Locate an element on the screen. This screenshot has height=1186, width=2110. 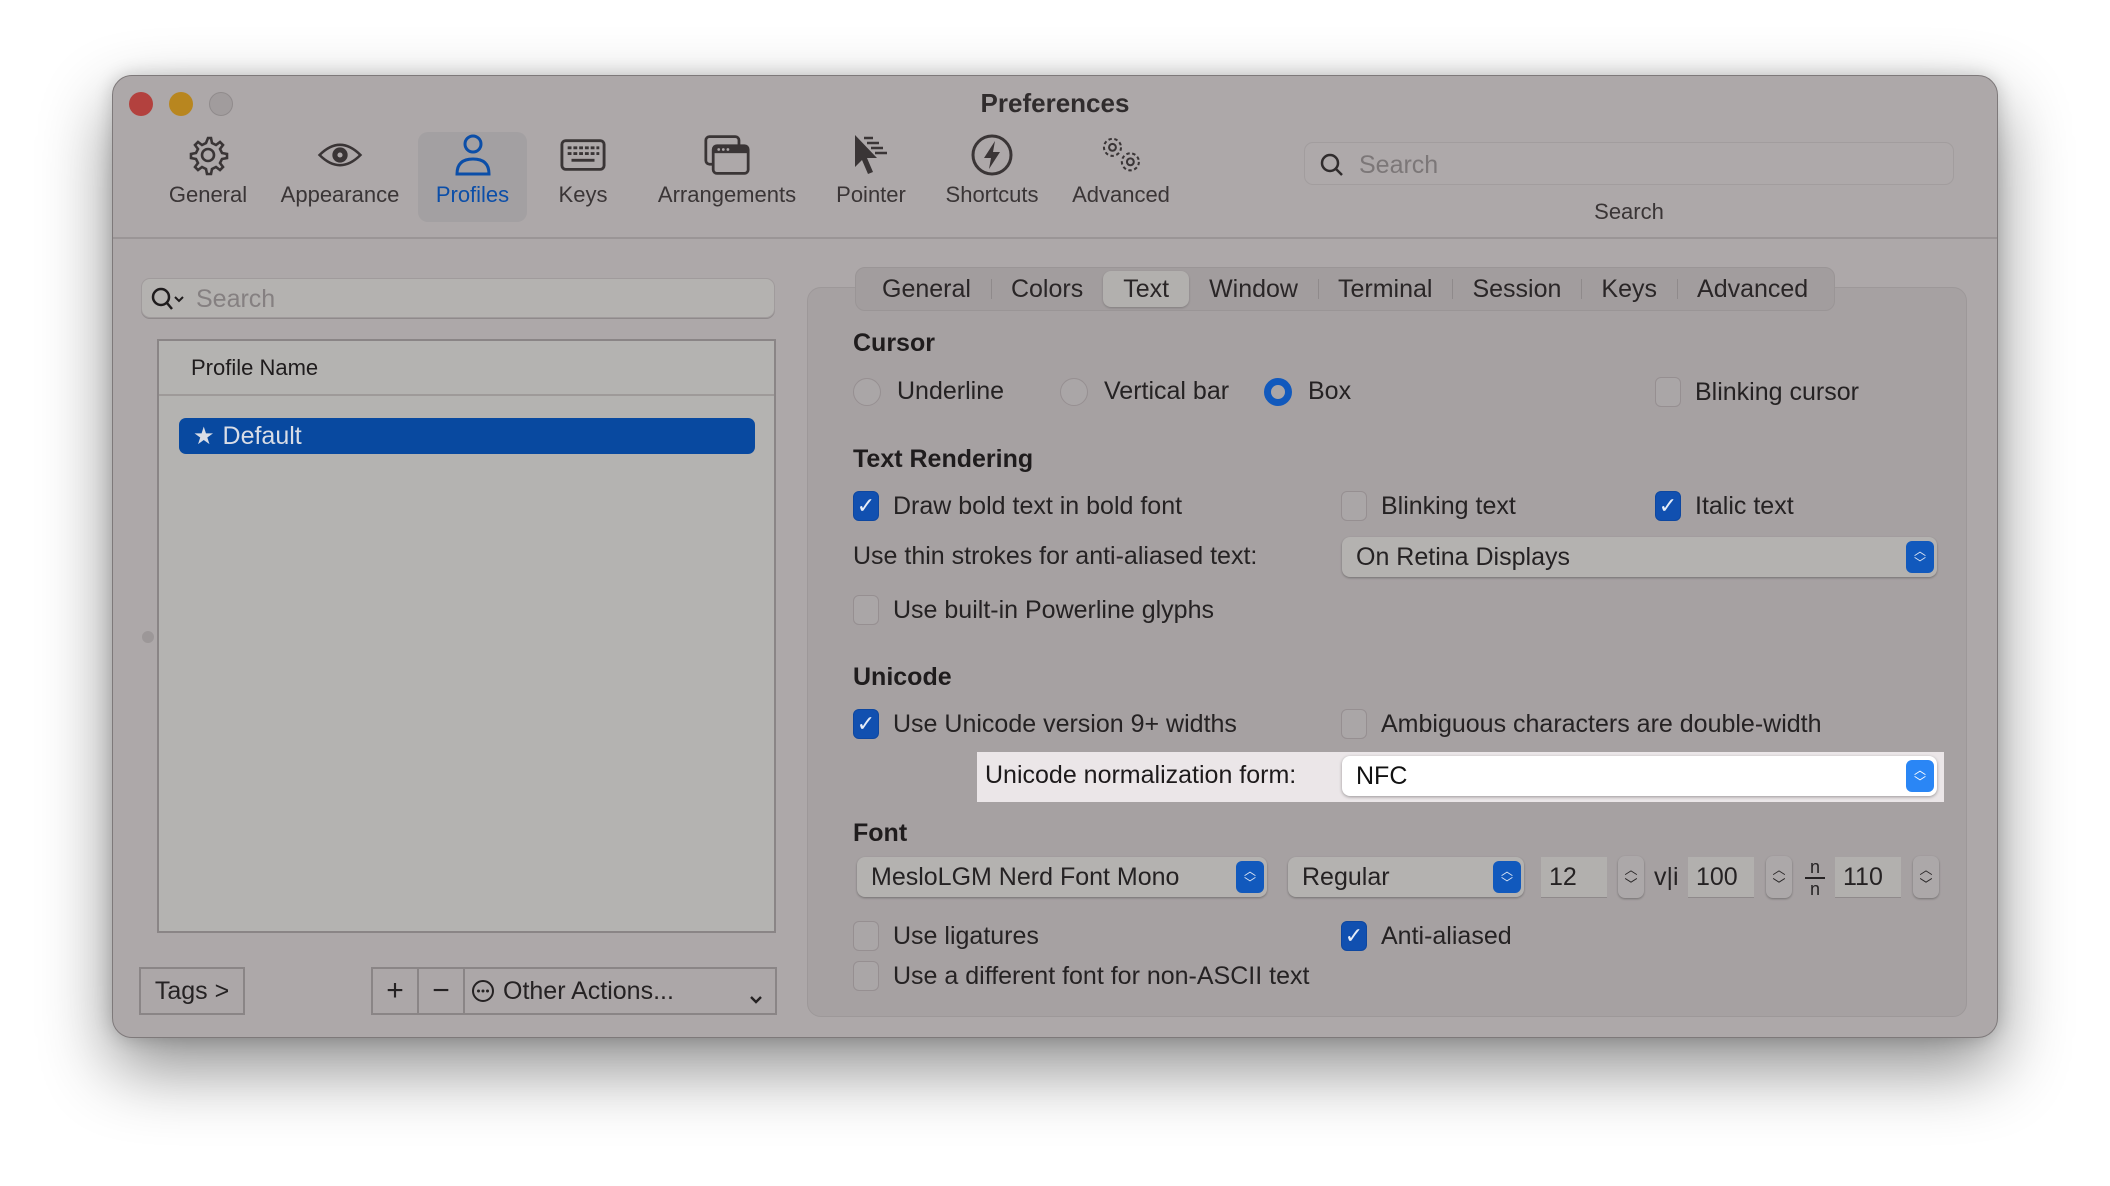
checkbox-label: Blinking text is located at coordinates (1448, 505).